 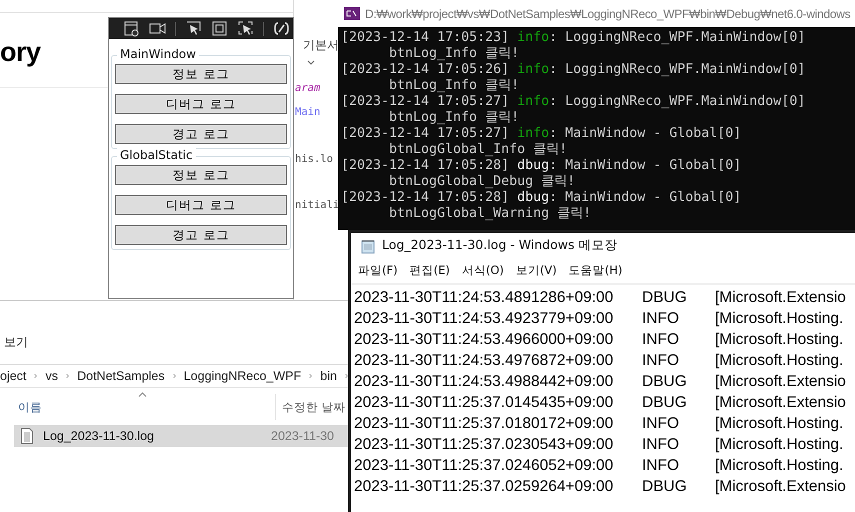 I want to click on breadcrumb-item: LoggingNReco_WPF, so click(x=243, y=376).